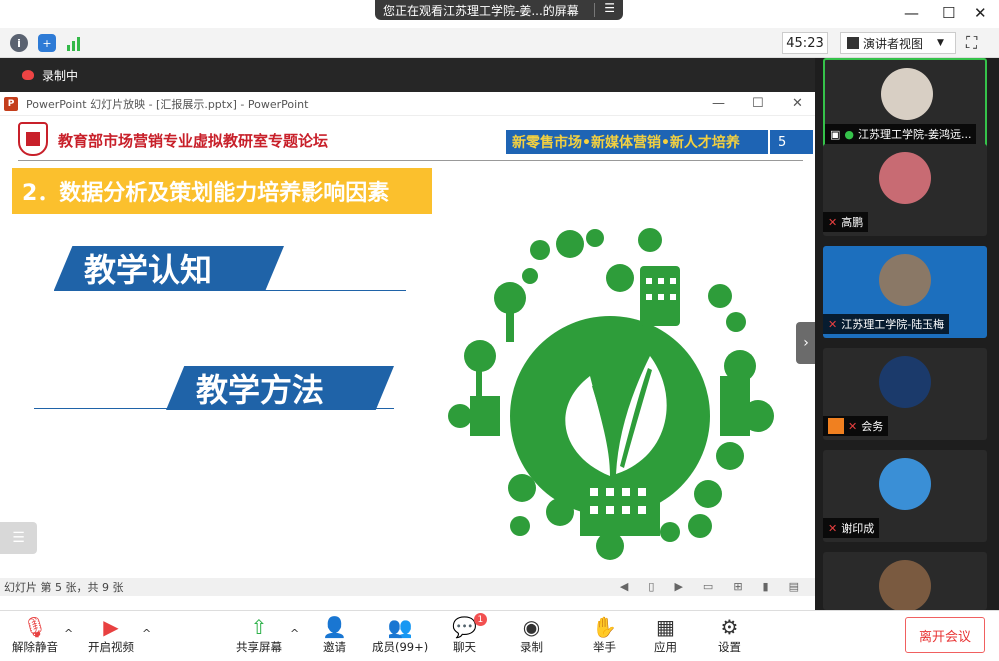  What do you see at coordinates (407, 75) in the screenshot?
I see `recording-indicator: 录制中` at bounding box center [407, 75].